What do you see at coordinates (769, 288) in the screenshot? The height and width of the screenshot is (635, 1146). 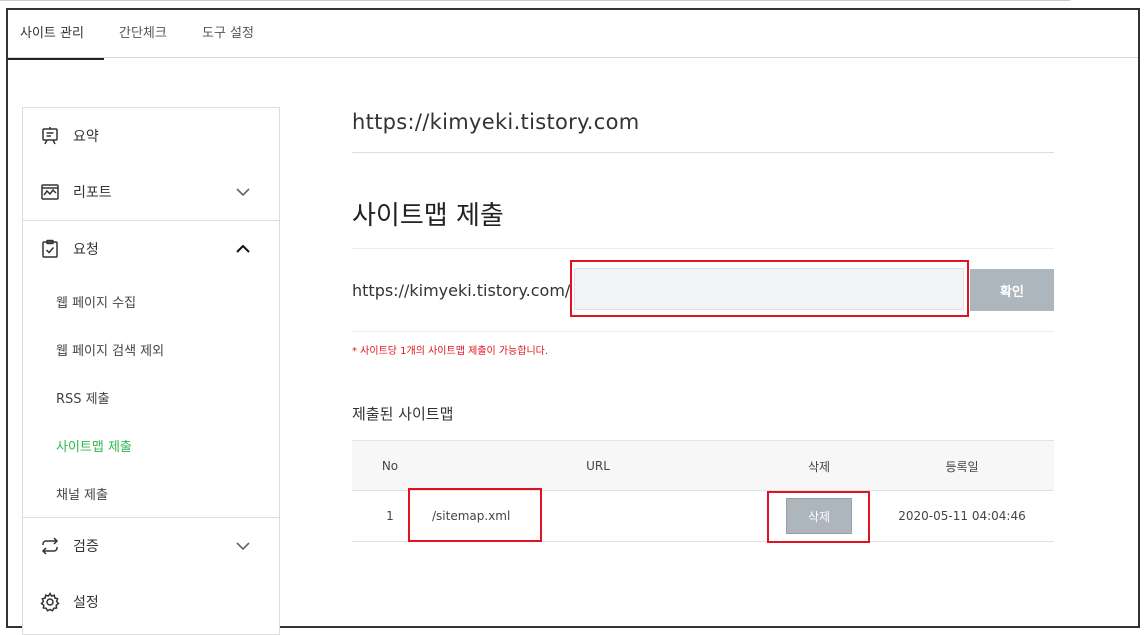 I see `highlight-box-input` at bounding box center [769, 288].